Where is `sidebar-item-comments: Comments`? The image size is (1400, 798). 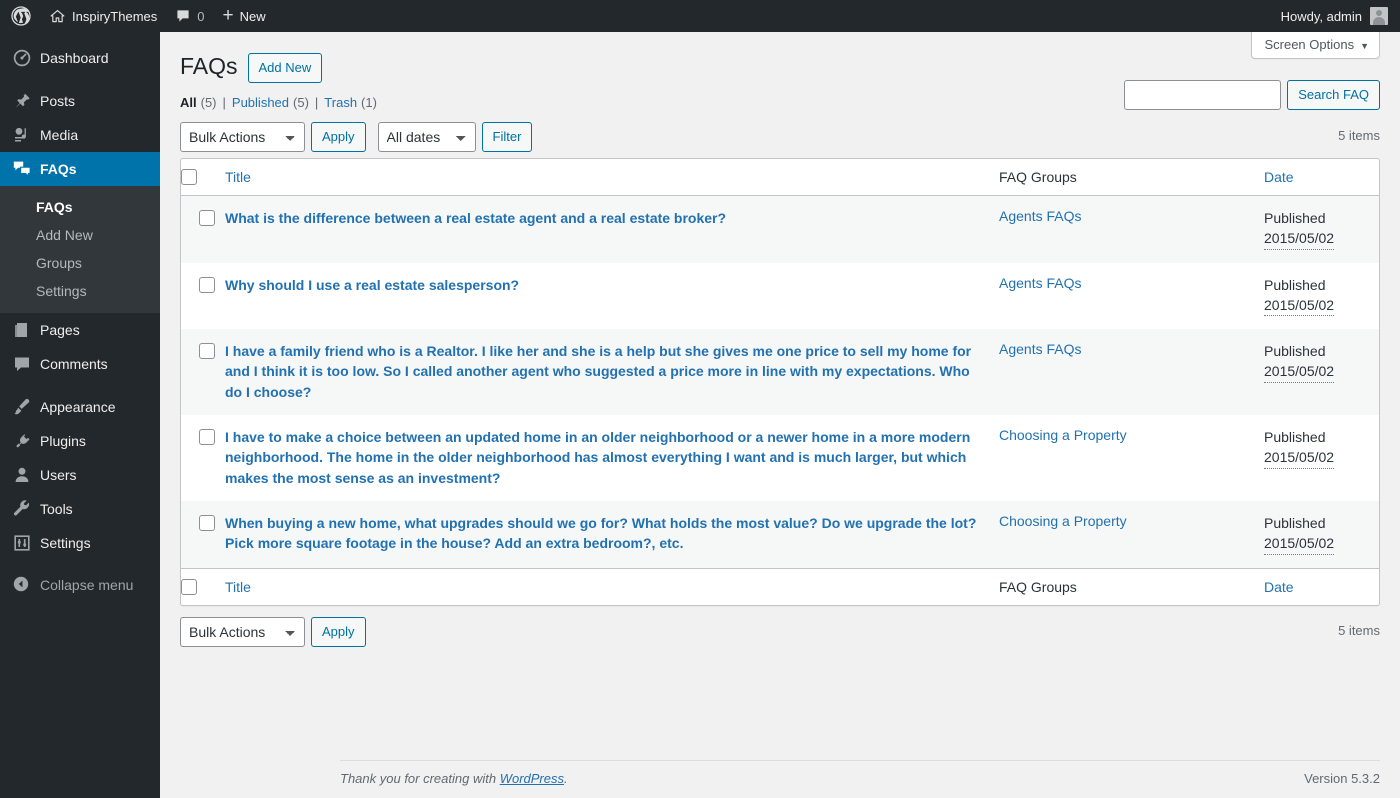
sidebar-item-comments: Comments is located at coordinates (80, 364).